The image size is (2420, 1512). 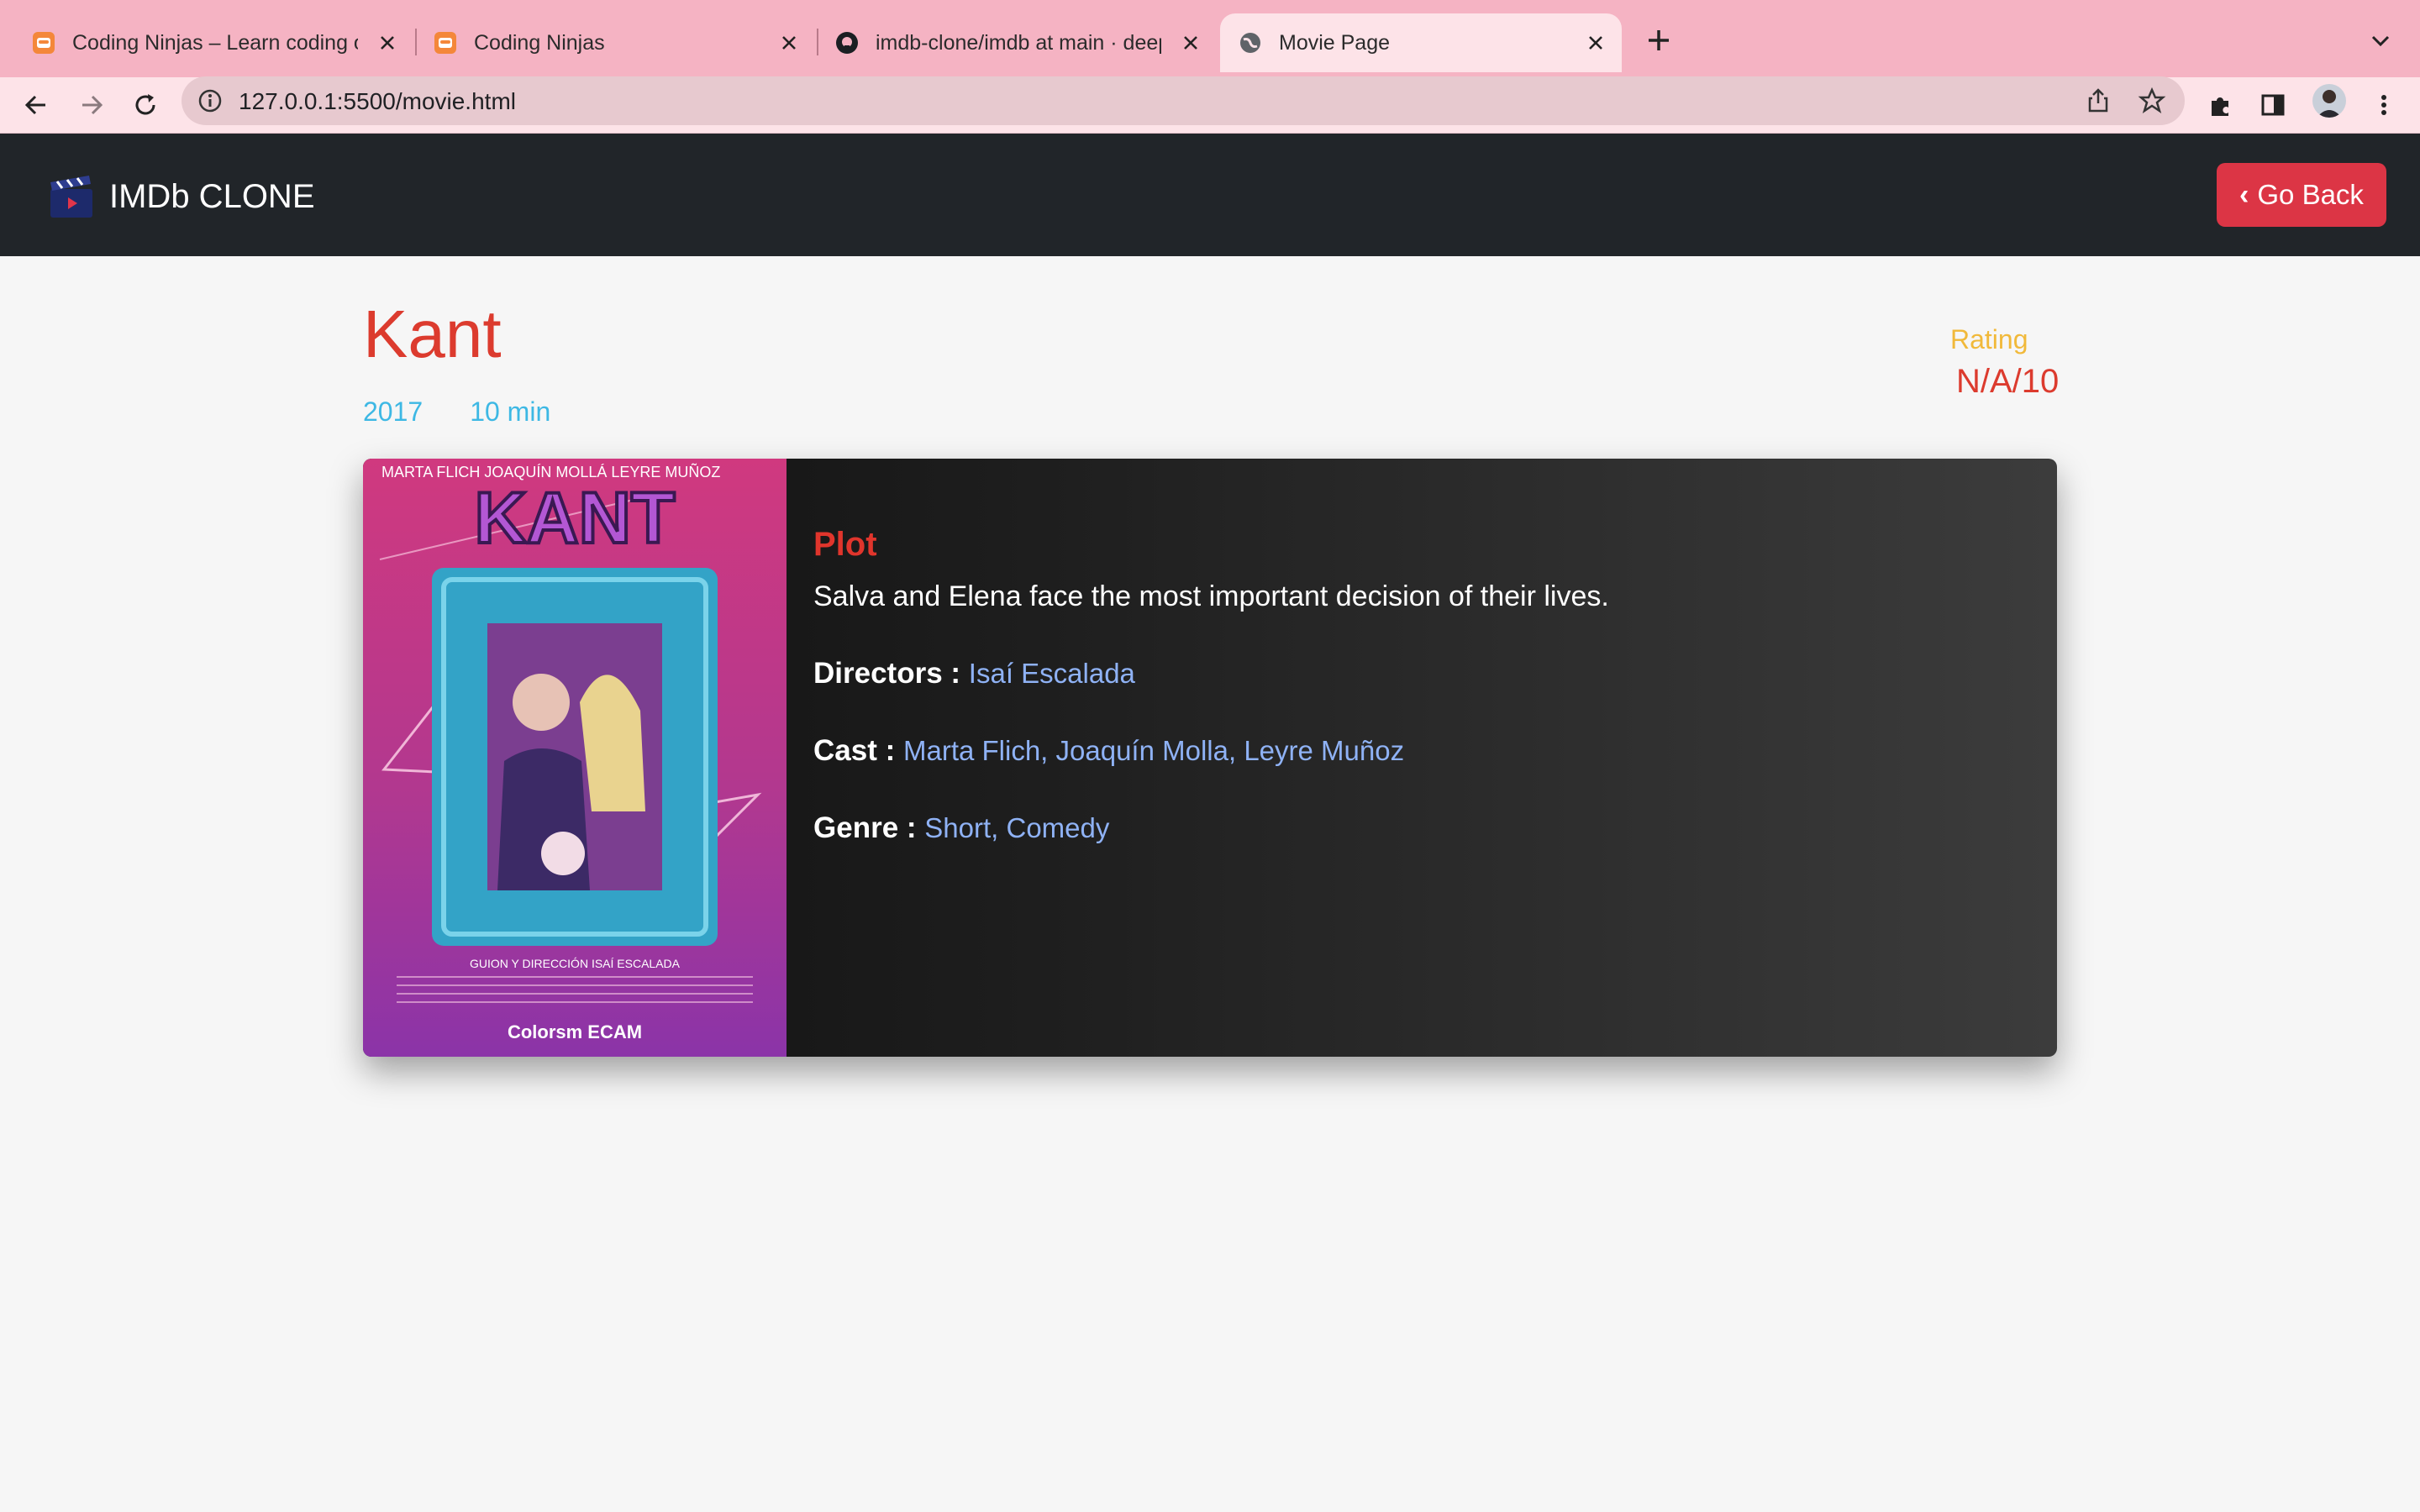 What do you see at coordinates (575, 518) in the screenshot?
I see `poster-title: KANT` at bounding box center [575, 518].